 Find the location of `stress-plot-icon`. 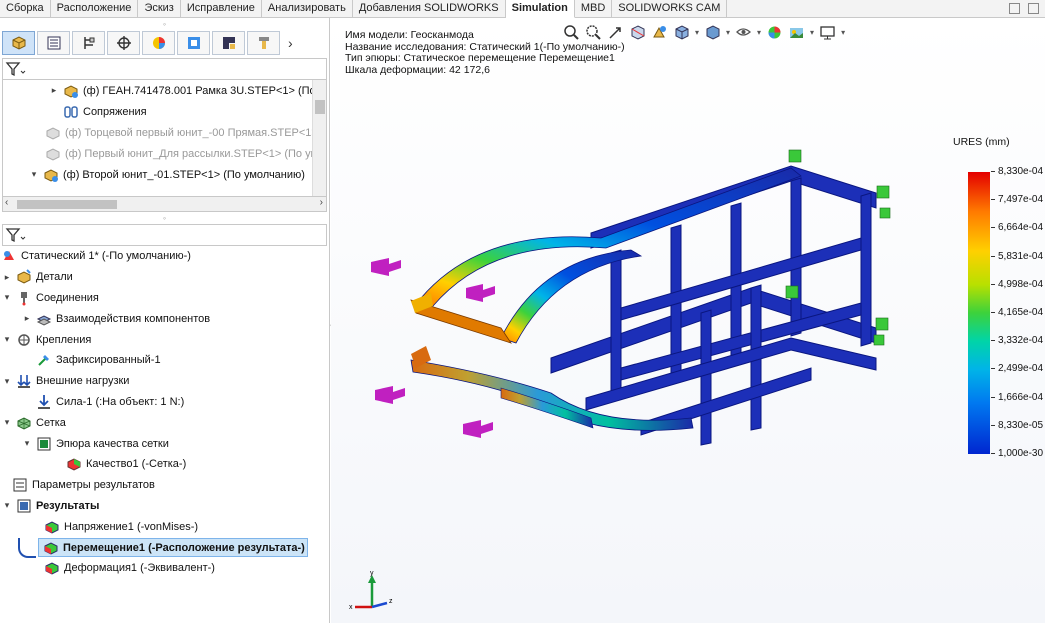

stress-plot-icon is located at coordinates (52, 527).